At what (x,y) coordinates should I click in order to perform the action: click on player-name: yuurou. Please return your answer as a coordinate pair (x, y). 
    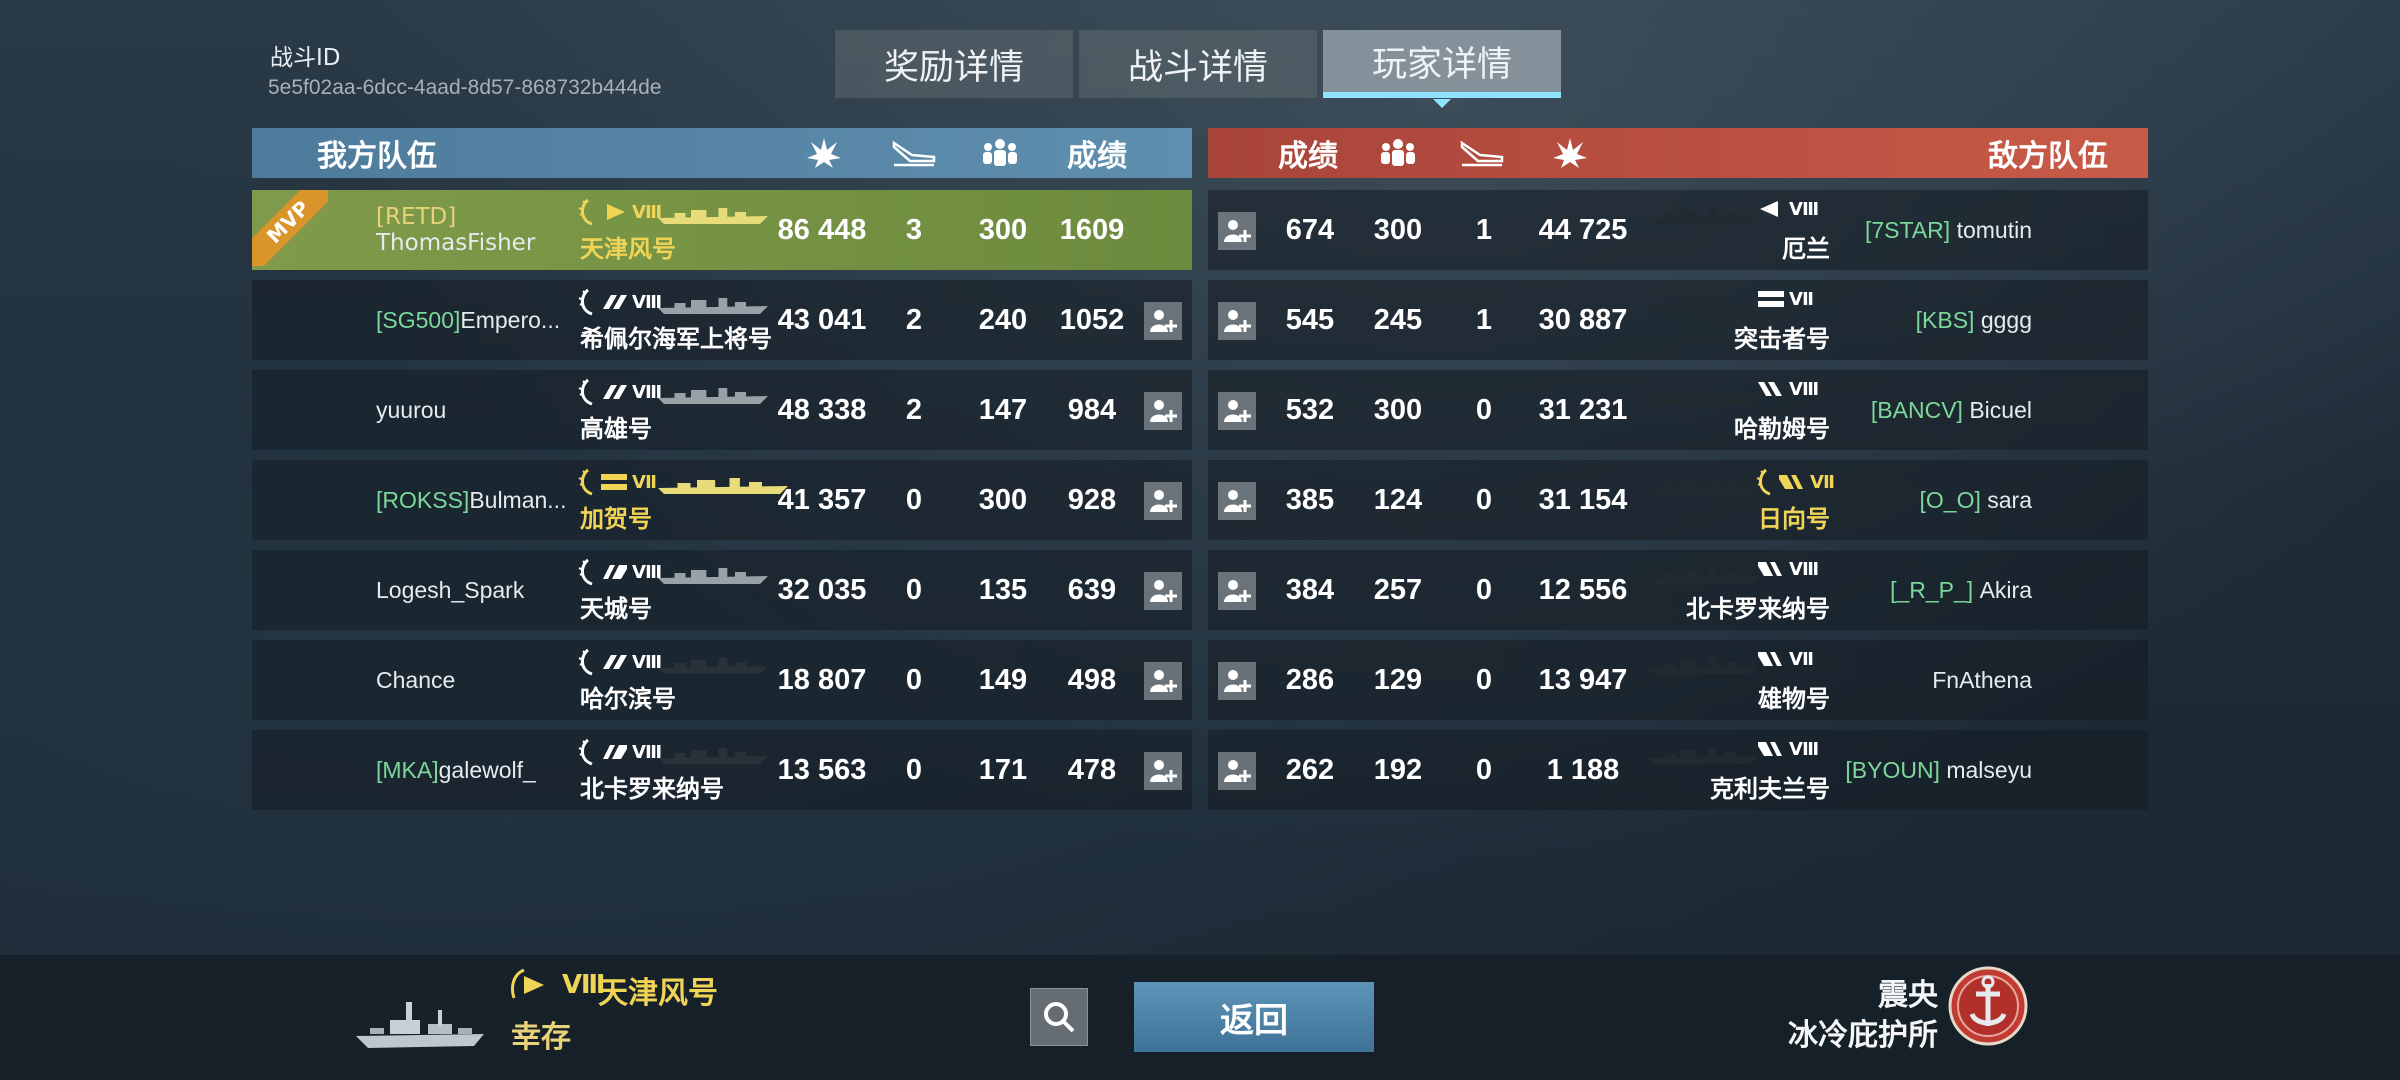
    Looking at the image, I should click on (411, 410).